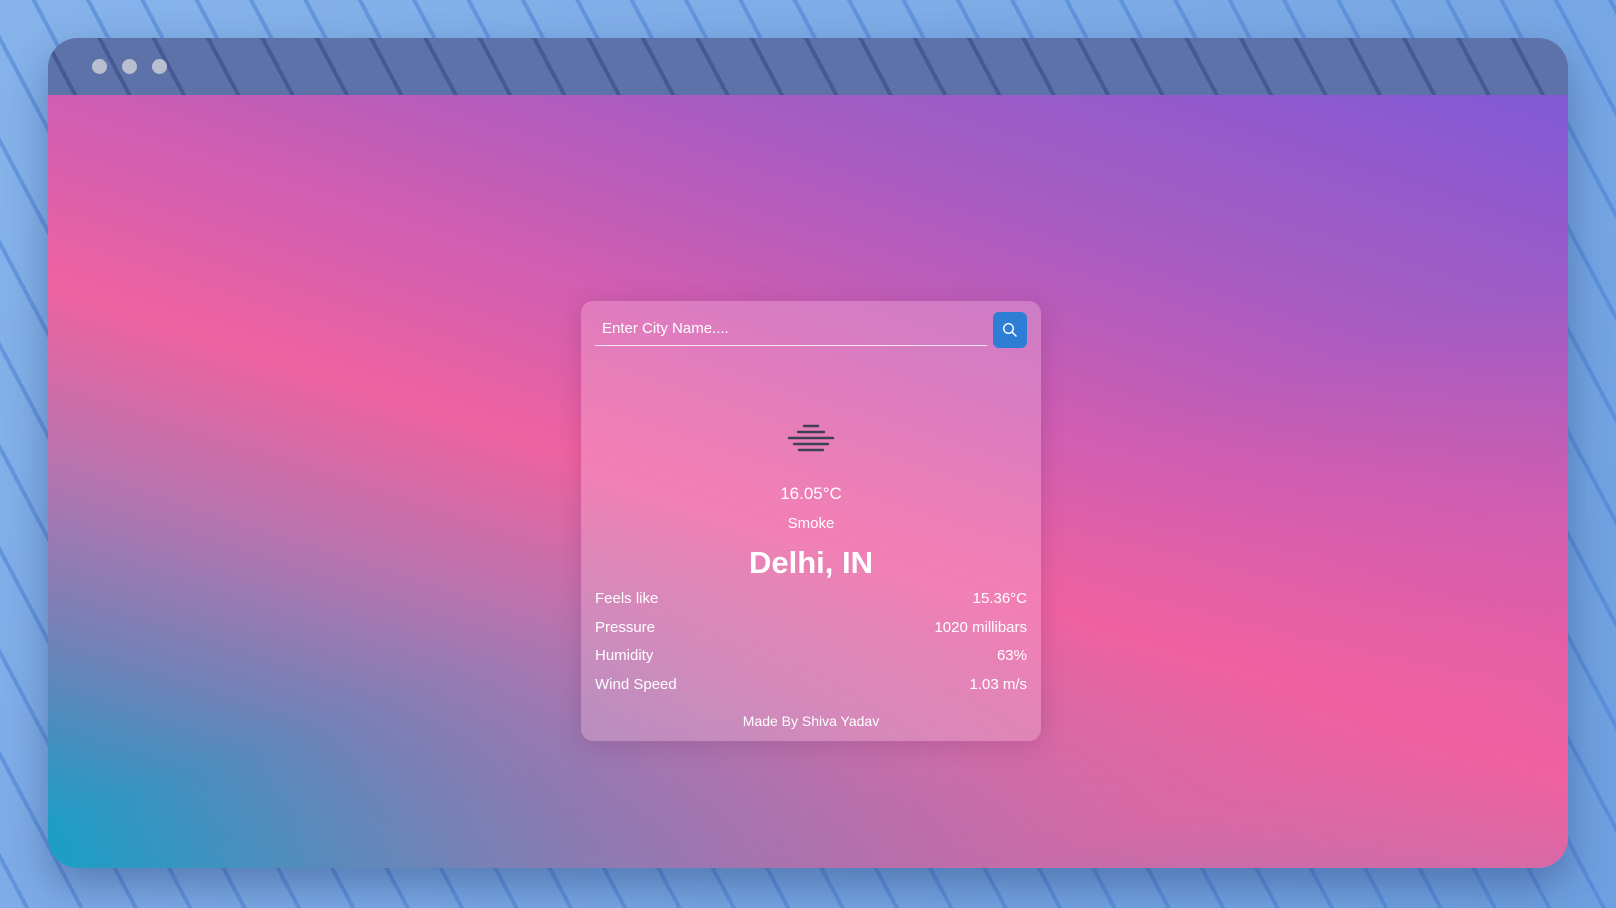 Image resolution: width=1616 pixels, height=908 pixels. I want to click on detail-label: Feels like, so click(627, 598).